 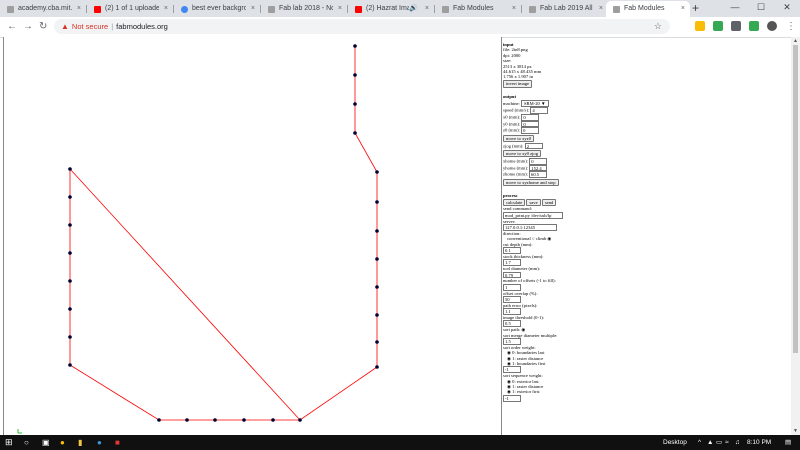 I want to click on merge-input: 1.5, so click(x=512, y=341).